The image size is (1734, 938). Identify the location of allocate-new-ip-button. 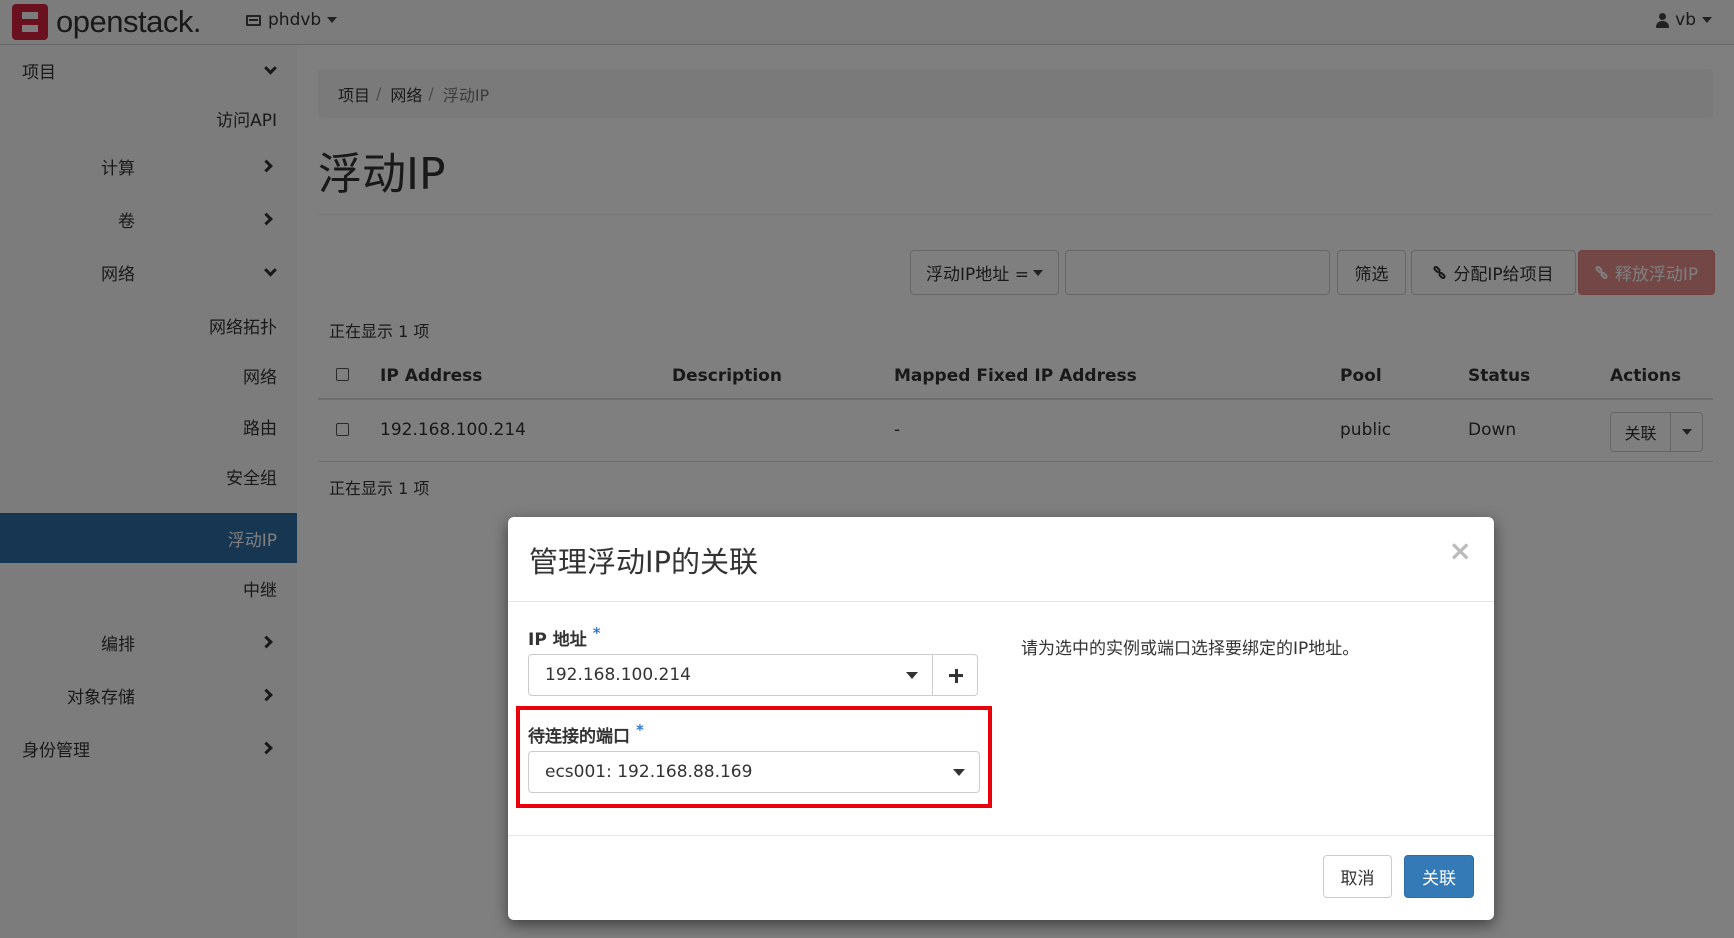
(955, 675).